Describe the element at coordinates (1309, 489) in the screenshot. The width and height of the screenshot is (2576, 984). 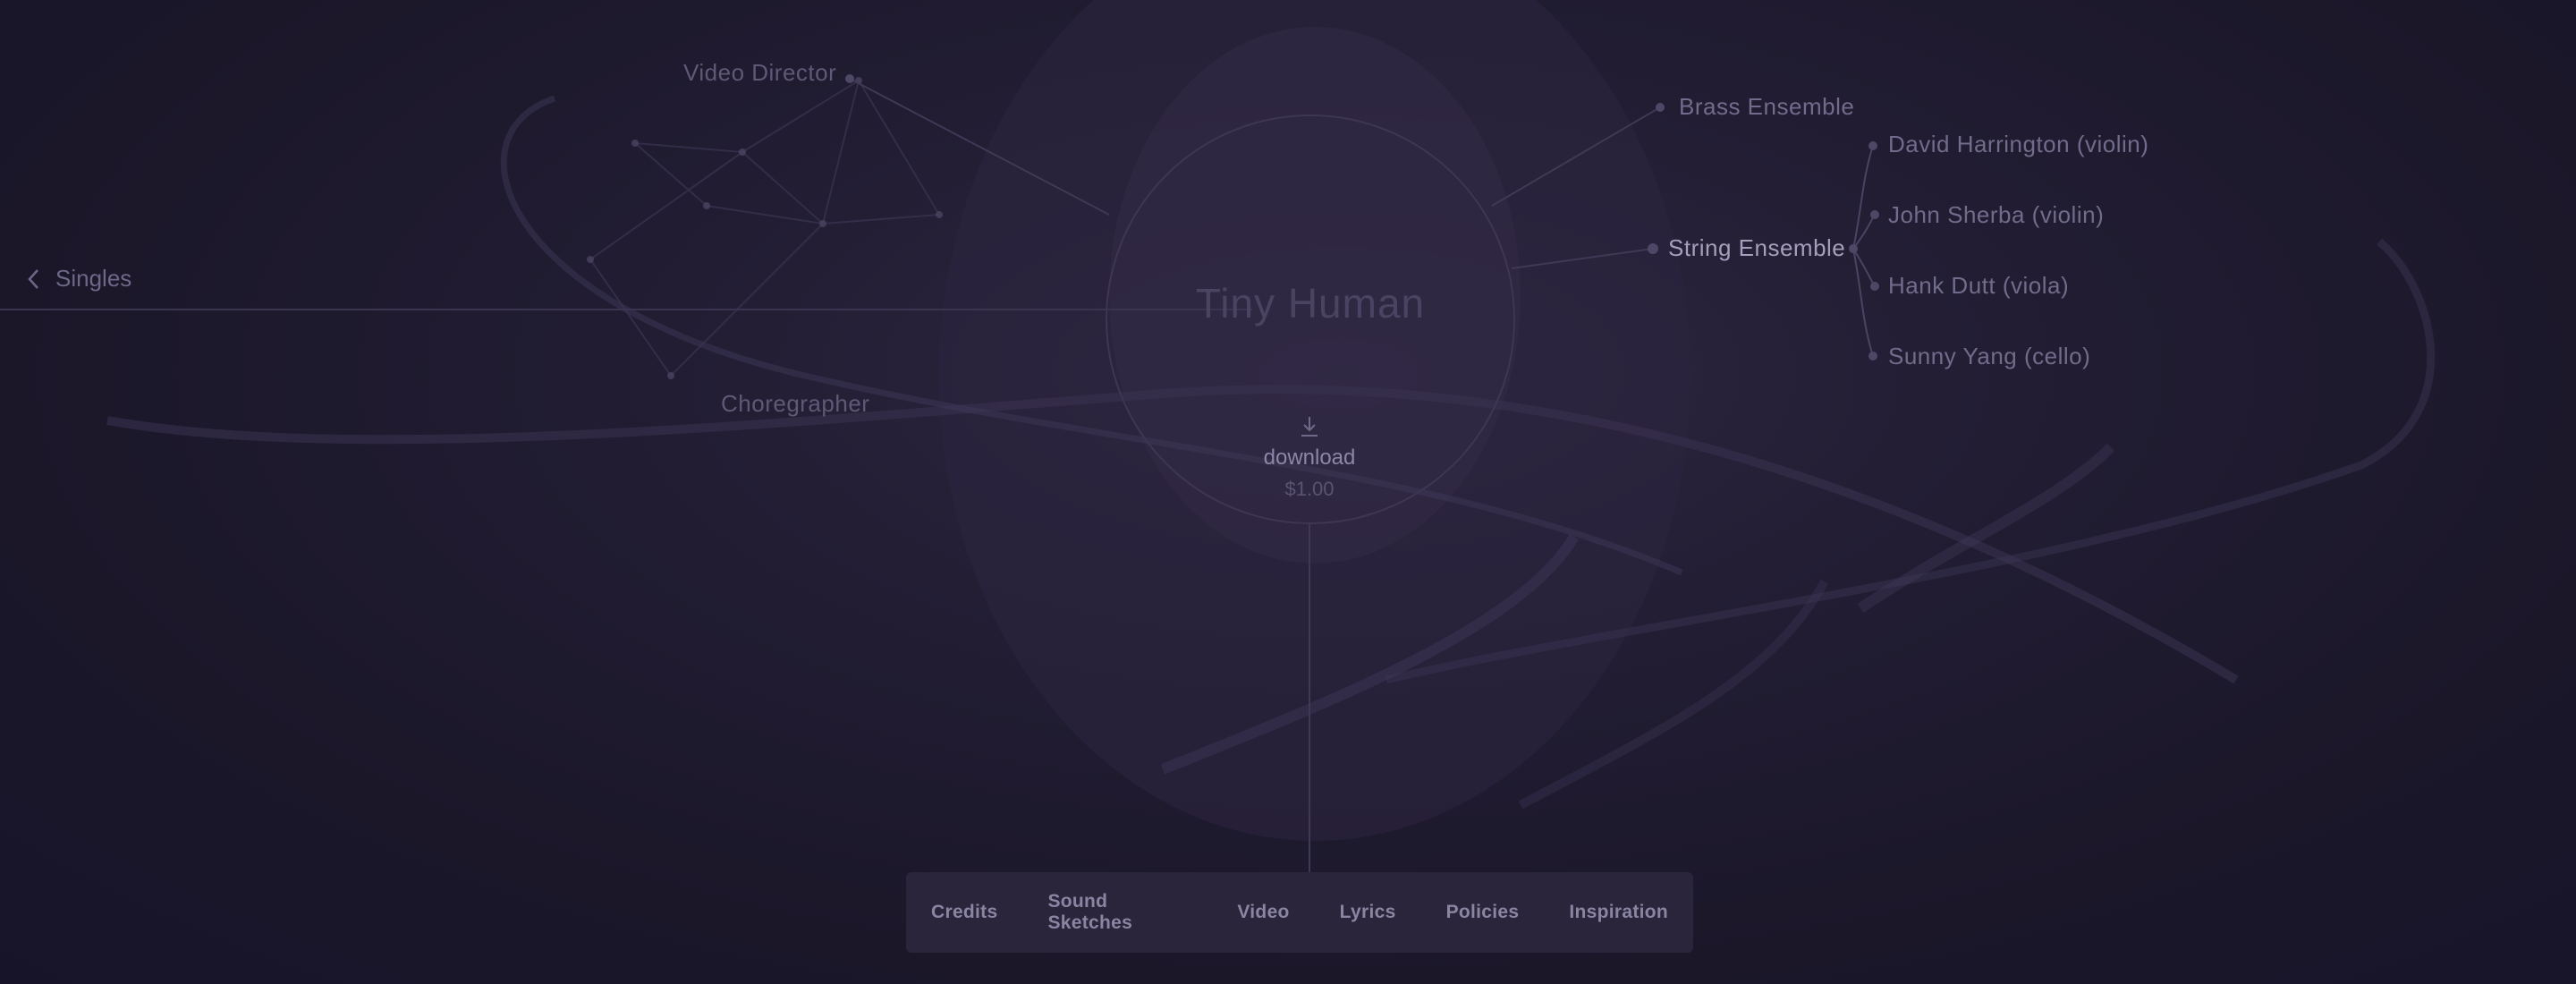
I see `price-label: $1.00` at that location.